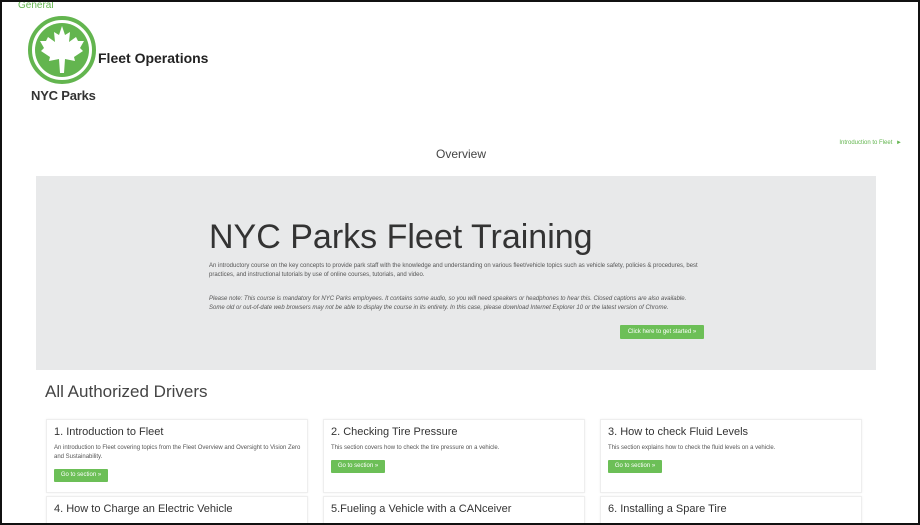  Describe the element at coordinates (401, 237) in the screenshot. I see `hero-title: NYC Parks Fleet Training` at that location.